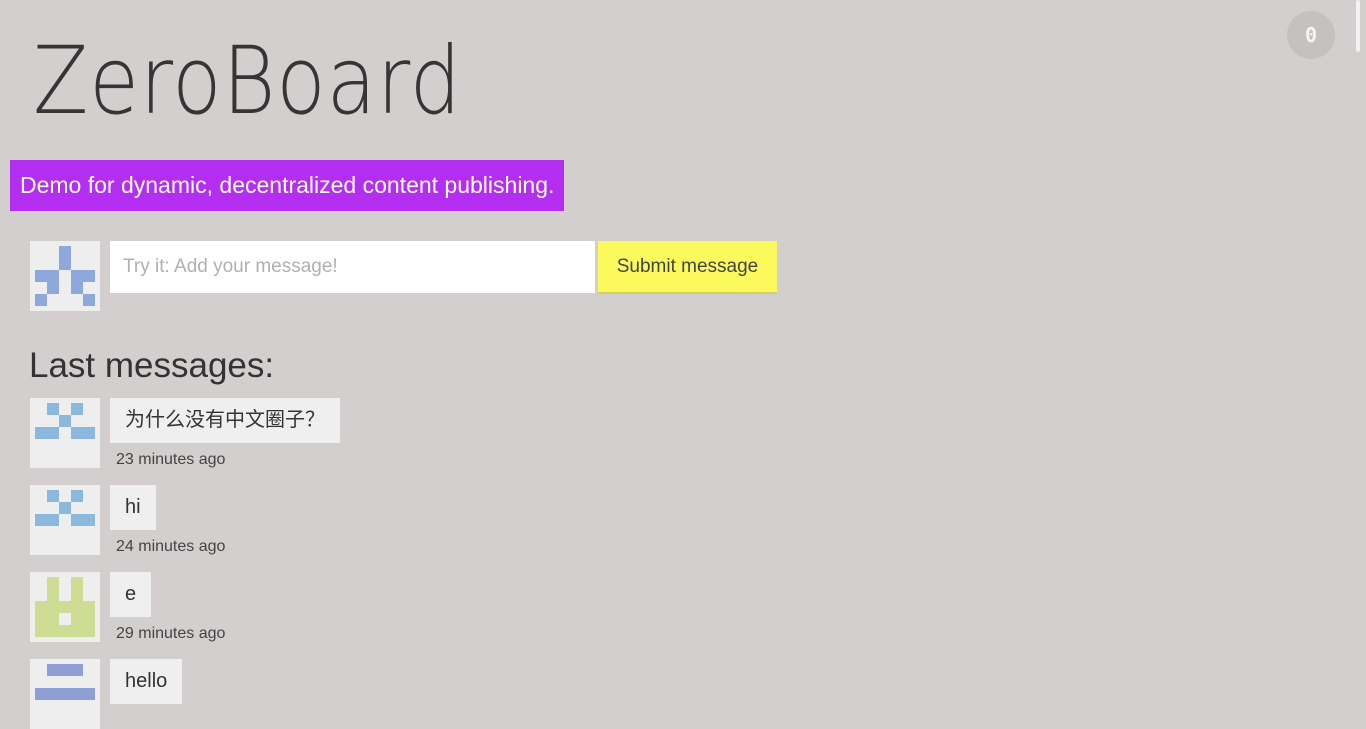  What do you see at coordinates (65, 276) in the screenshot?
I see `user-avatar` at bounding box center [65, 276].